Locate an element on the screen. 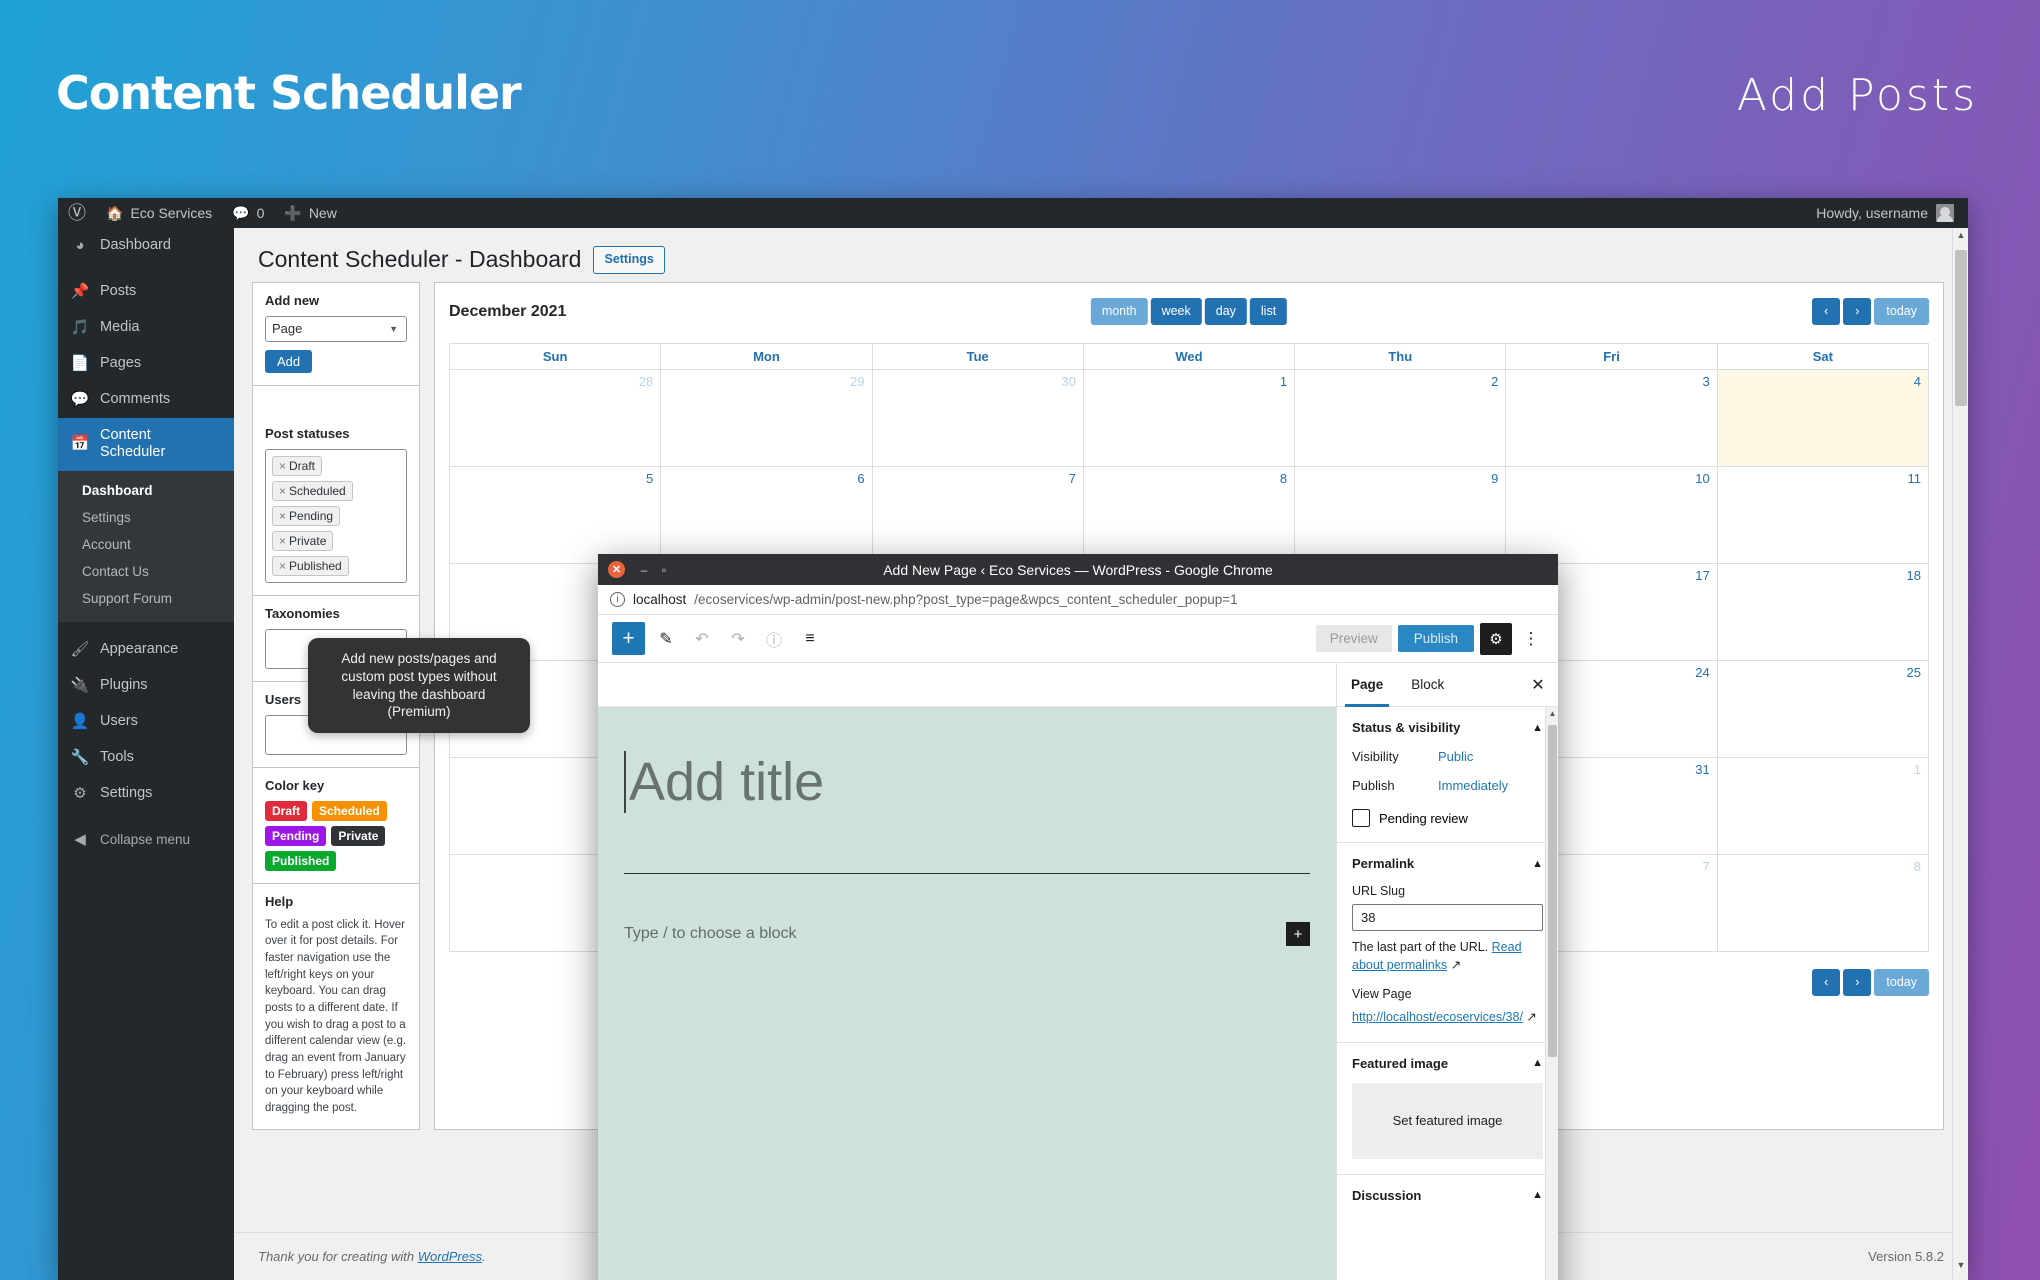 The image size is (2040, 1280). sidebar-item-tools: 🔧 Tools is located at coordinates (146, 758).